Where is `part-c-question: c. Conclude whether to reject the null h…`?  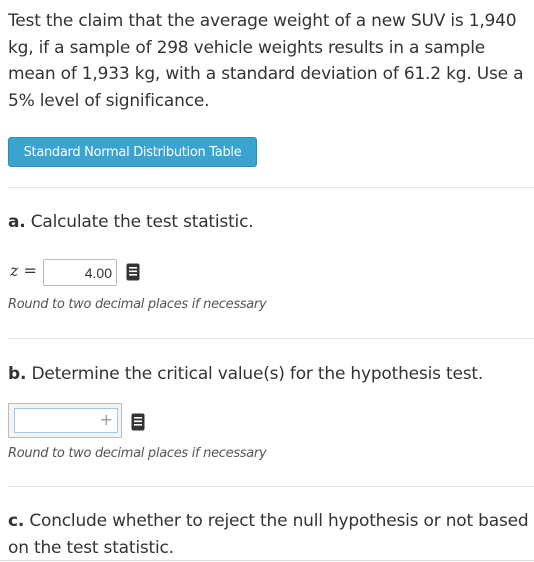
part-c-question: c. Conclude whether to reject the null h… is located at coordinates (269, 535).